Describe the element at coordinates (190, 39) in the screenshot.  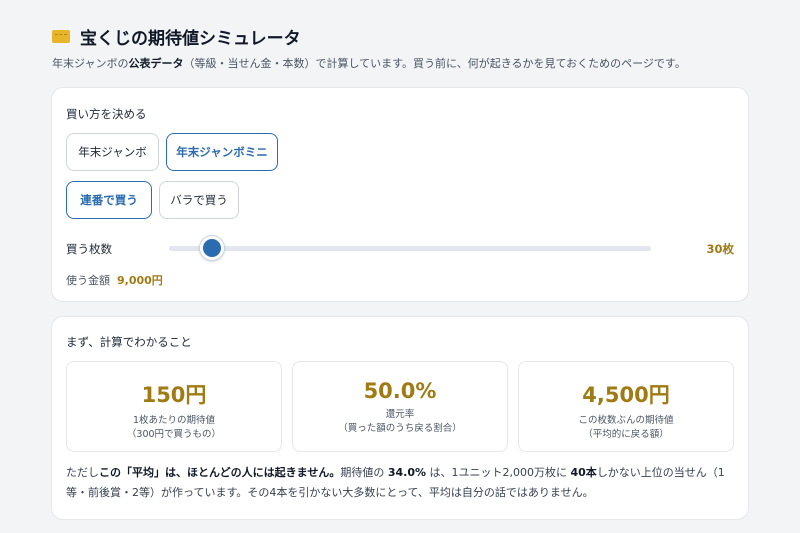
I see `page-title: 宝くじの期待値シミュレータ` at that location.